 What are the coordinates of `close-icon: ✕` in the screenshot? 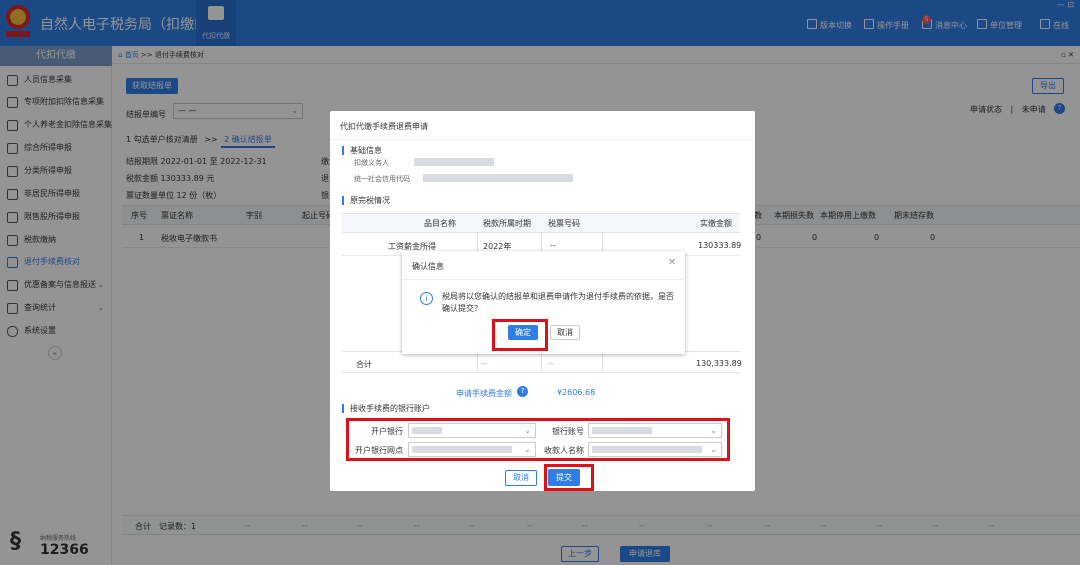 It's located at (672, 262).